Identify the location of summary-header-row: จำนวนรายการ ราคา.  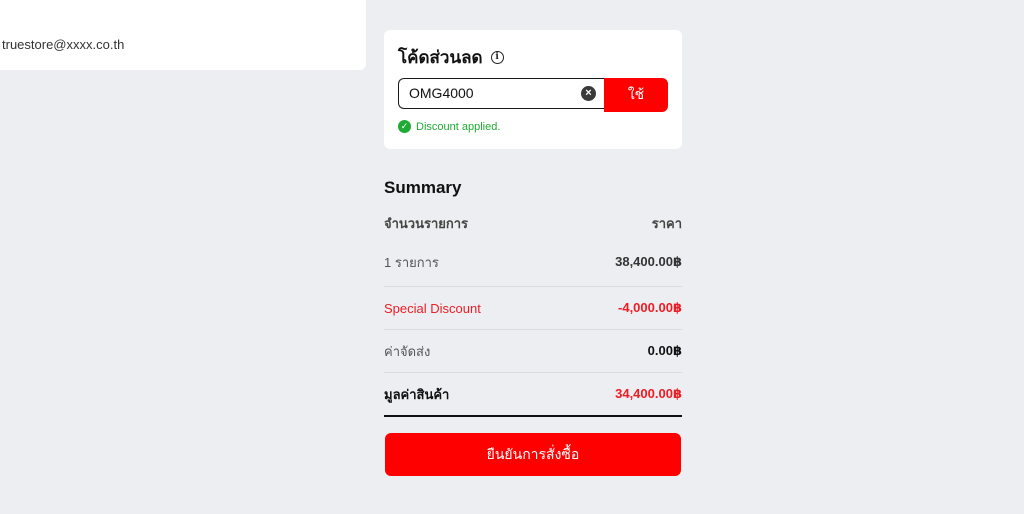
(533, 223).